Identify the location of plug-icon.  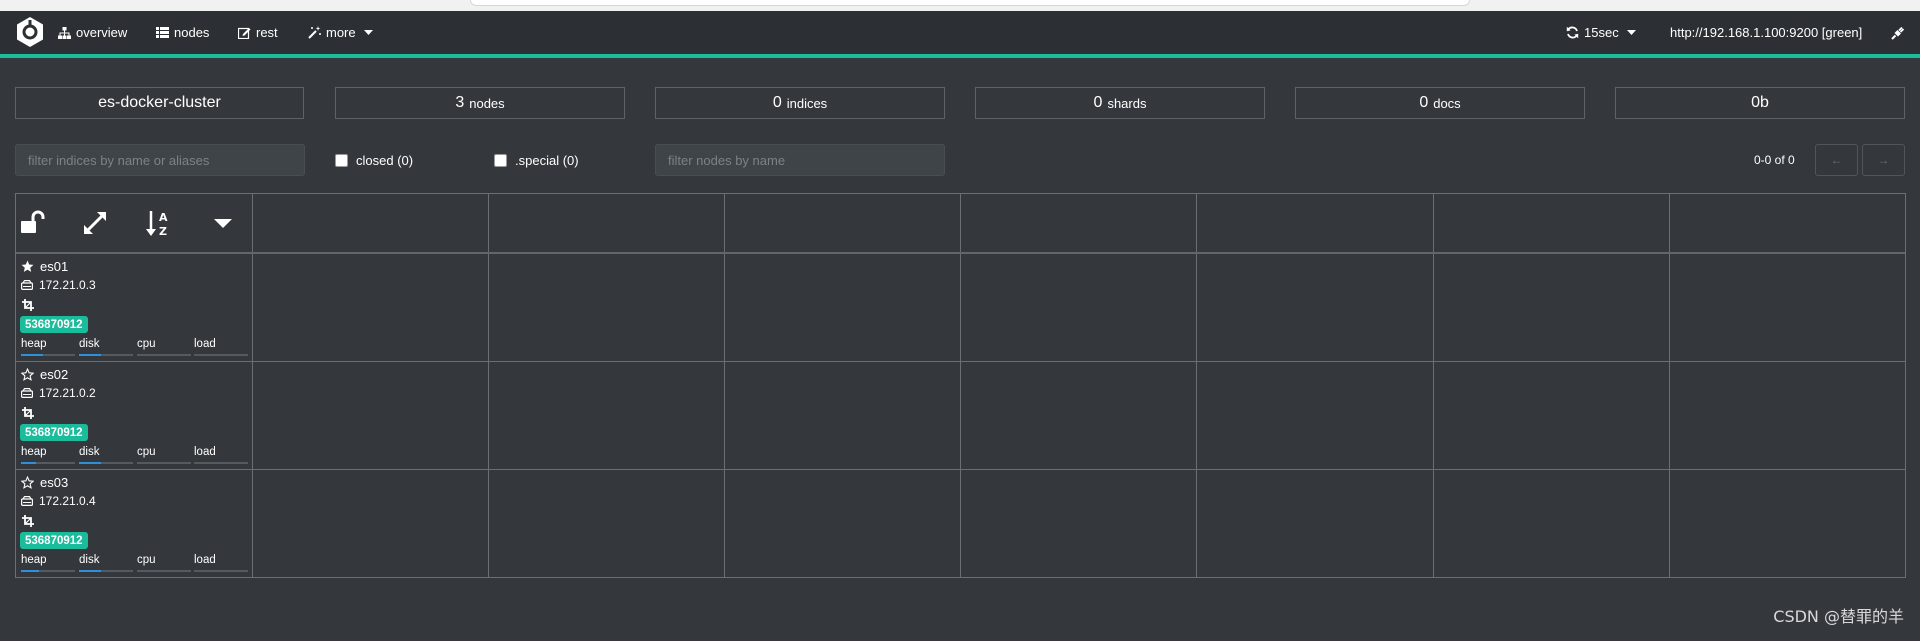
(1898, 33).